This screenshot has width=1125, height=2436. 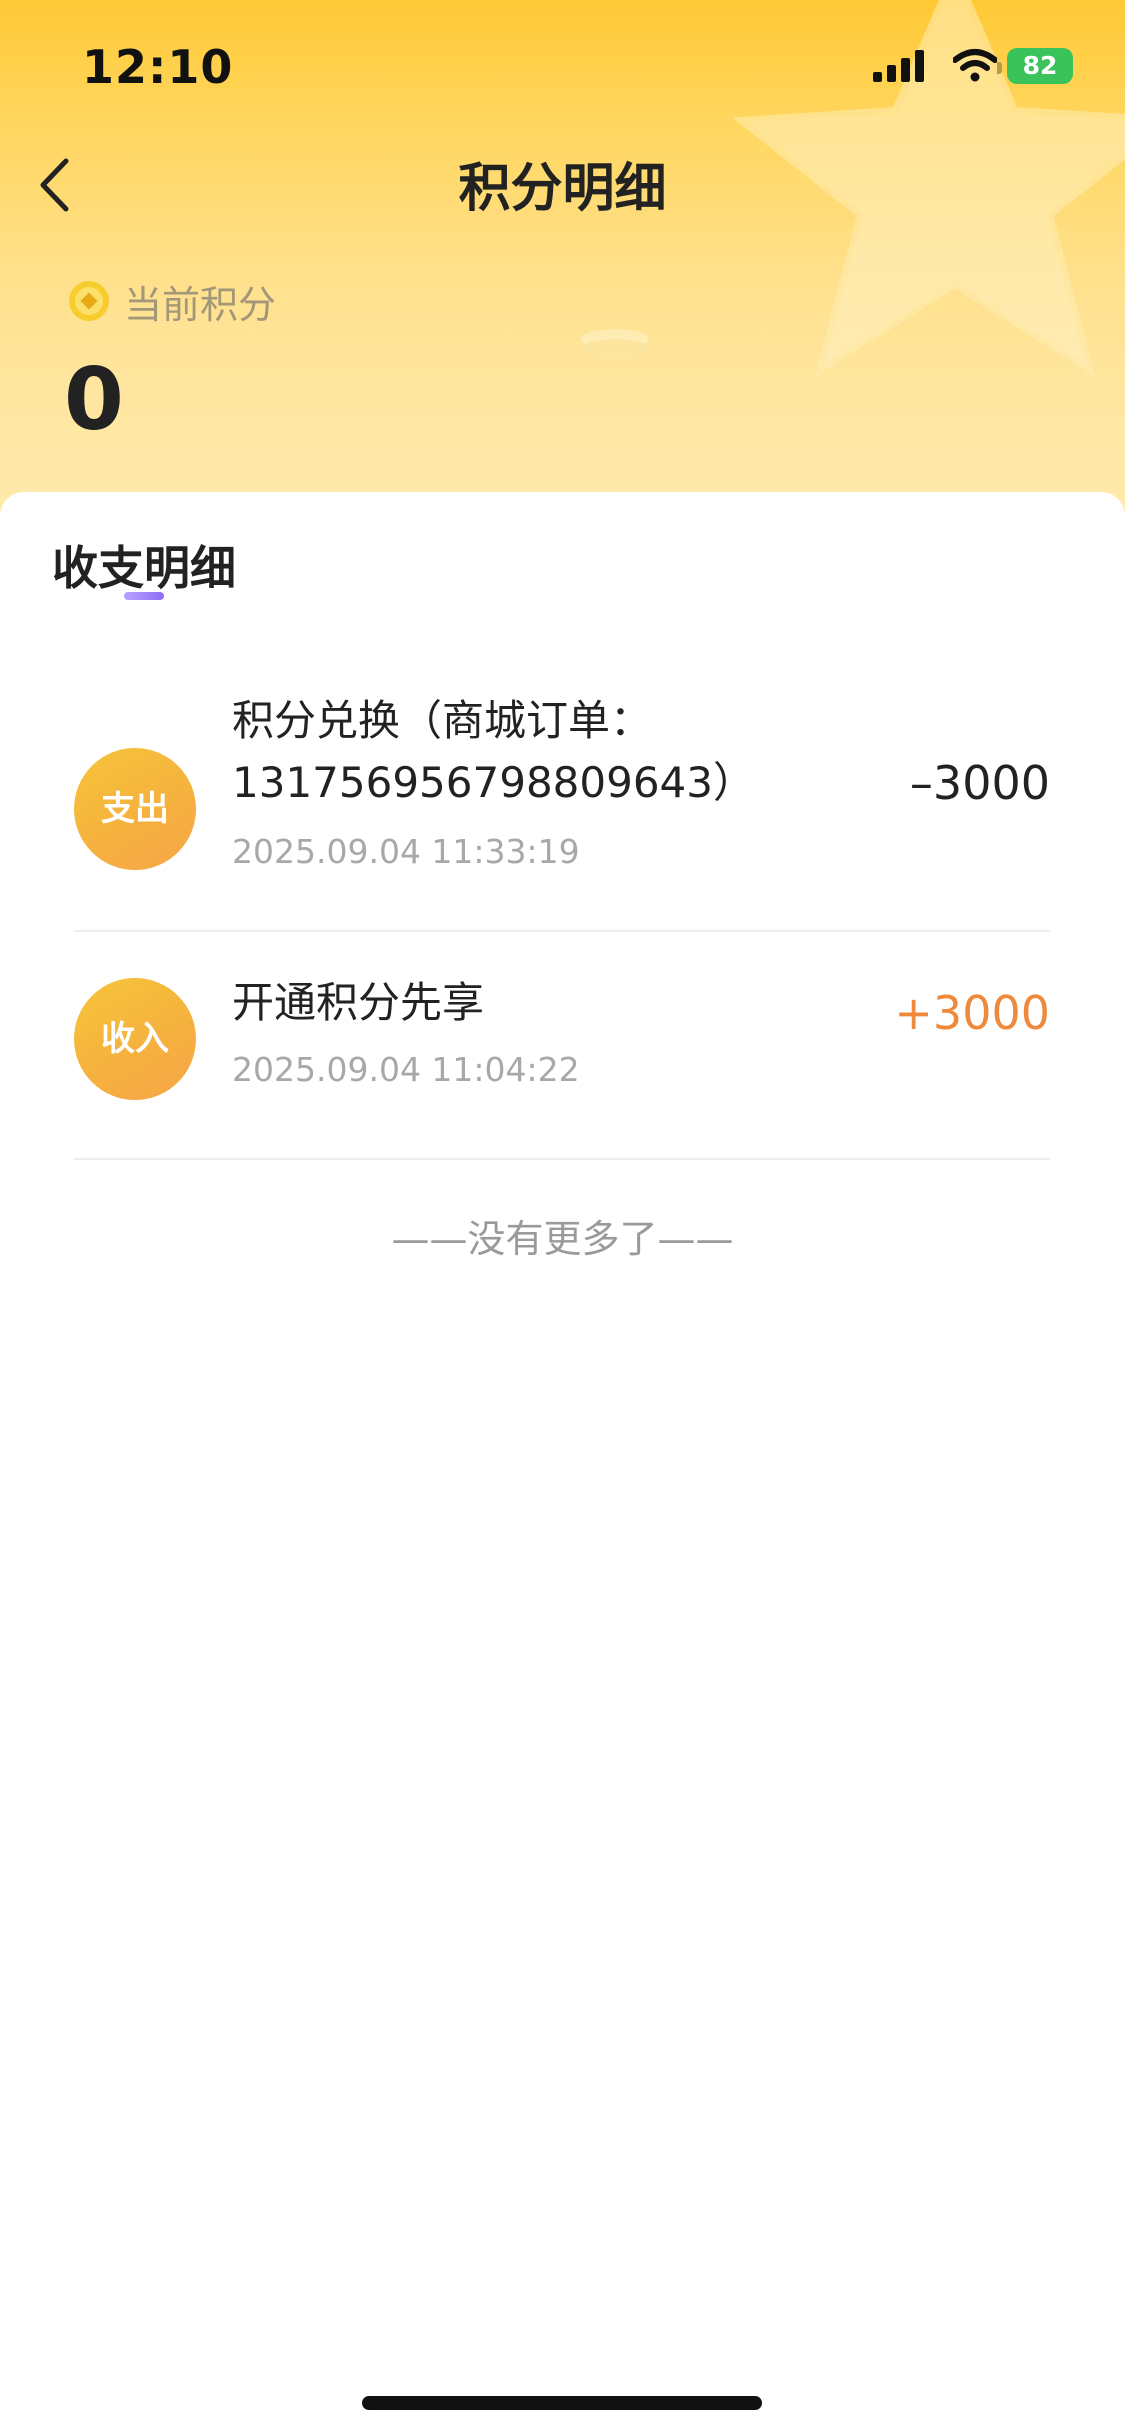 I want to click on income-badge: 收入, so click(x=135, y=1039).